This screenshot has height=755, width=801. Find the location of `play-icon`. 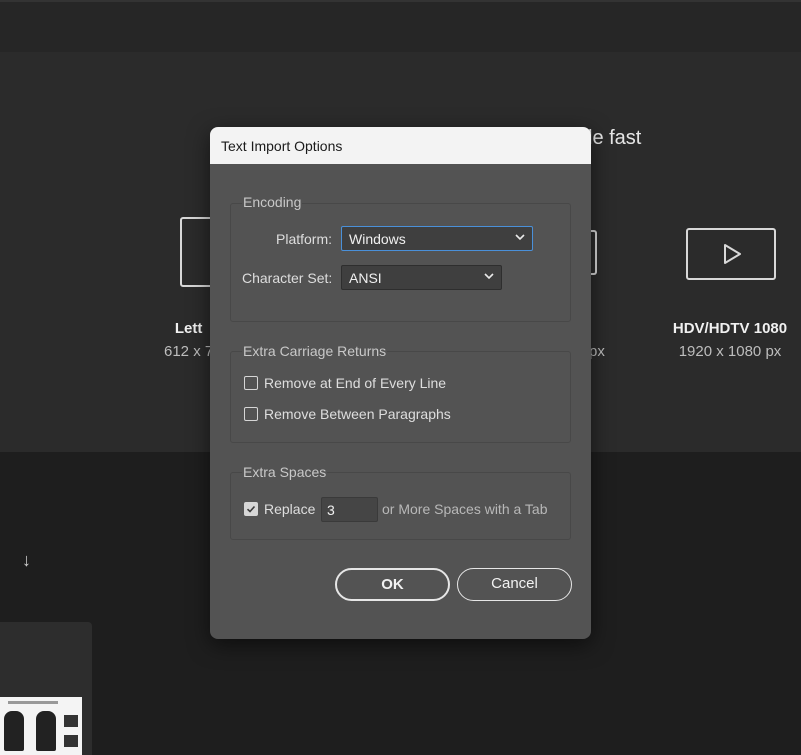

play-icon is located at coordinates (732, 254).